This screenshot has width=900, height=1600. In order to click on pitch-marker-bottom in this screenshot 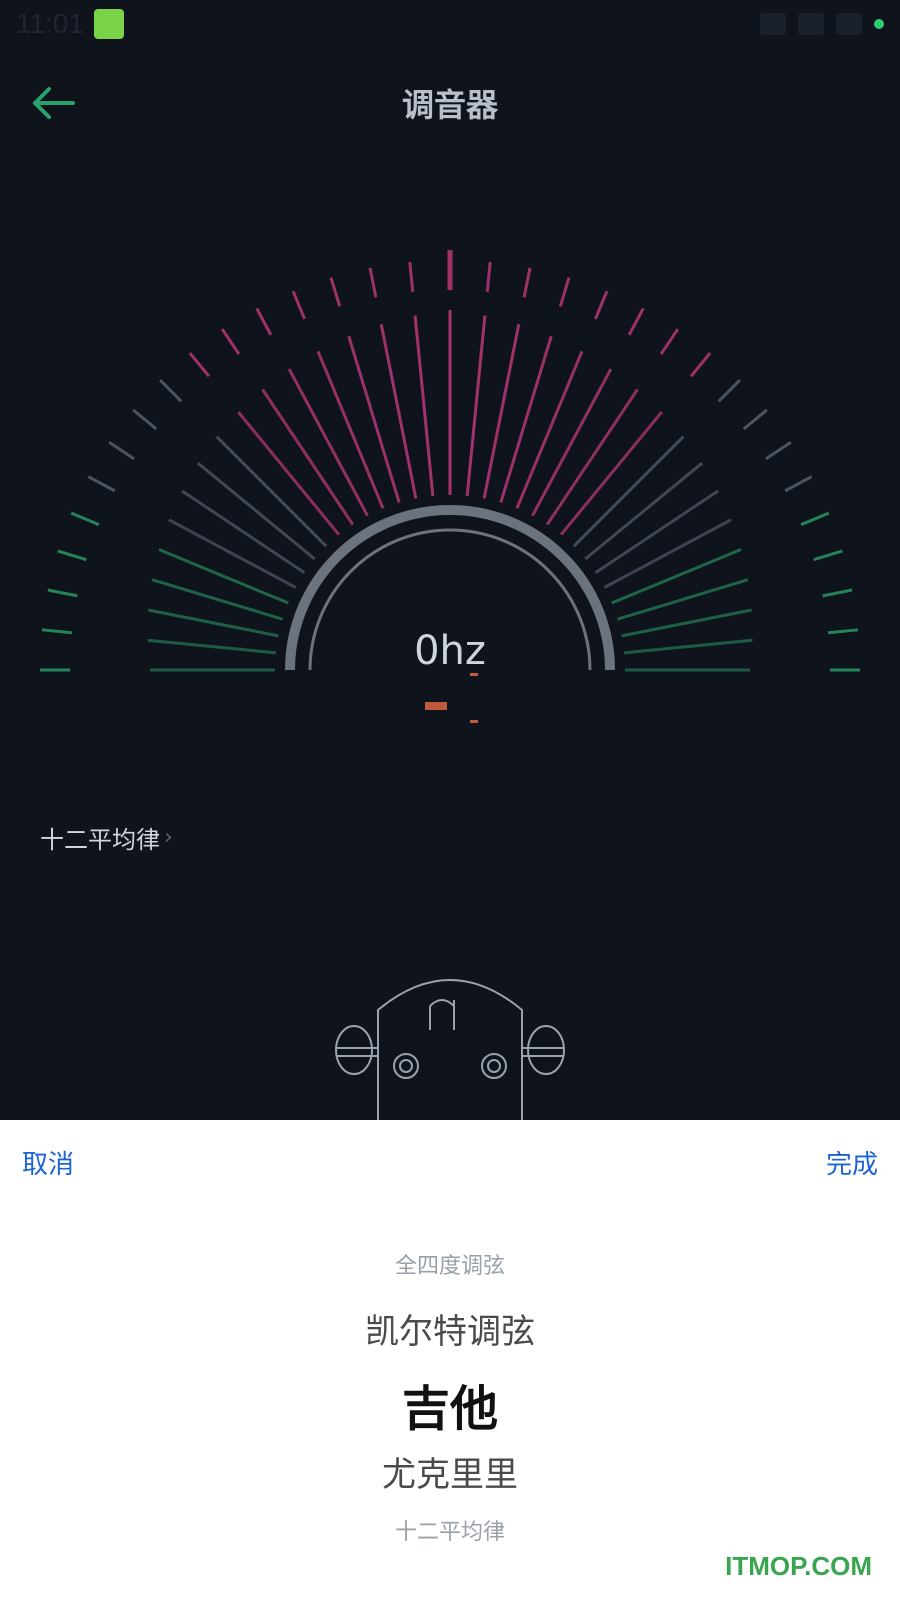, I will do `click(474, 721)`.